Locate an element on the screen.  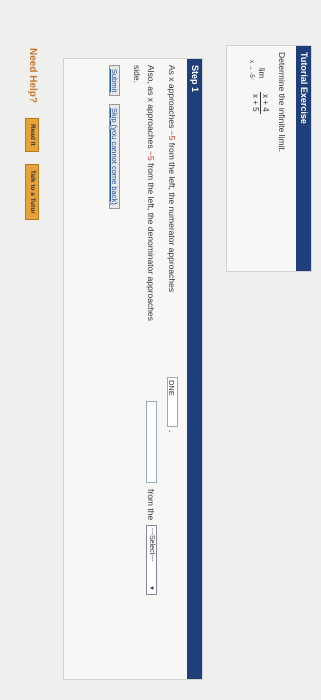
numerator-answer-input: DNE is located at coordinates (172, 402).